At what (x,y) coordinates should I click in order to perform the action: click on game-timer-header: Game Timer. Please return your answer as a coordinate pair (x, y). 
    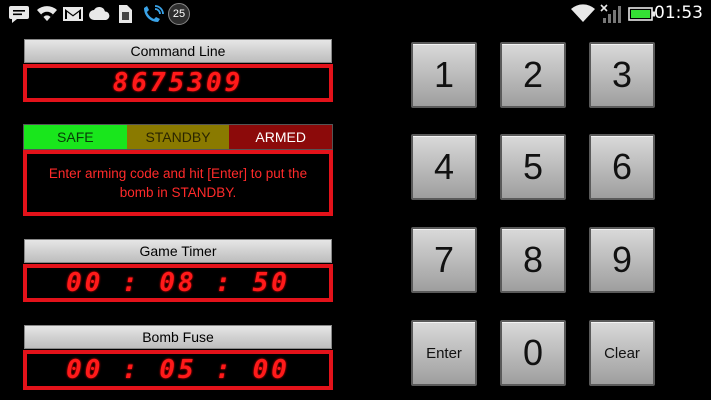
    Looking at the image, I should click on (178, 251).